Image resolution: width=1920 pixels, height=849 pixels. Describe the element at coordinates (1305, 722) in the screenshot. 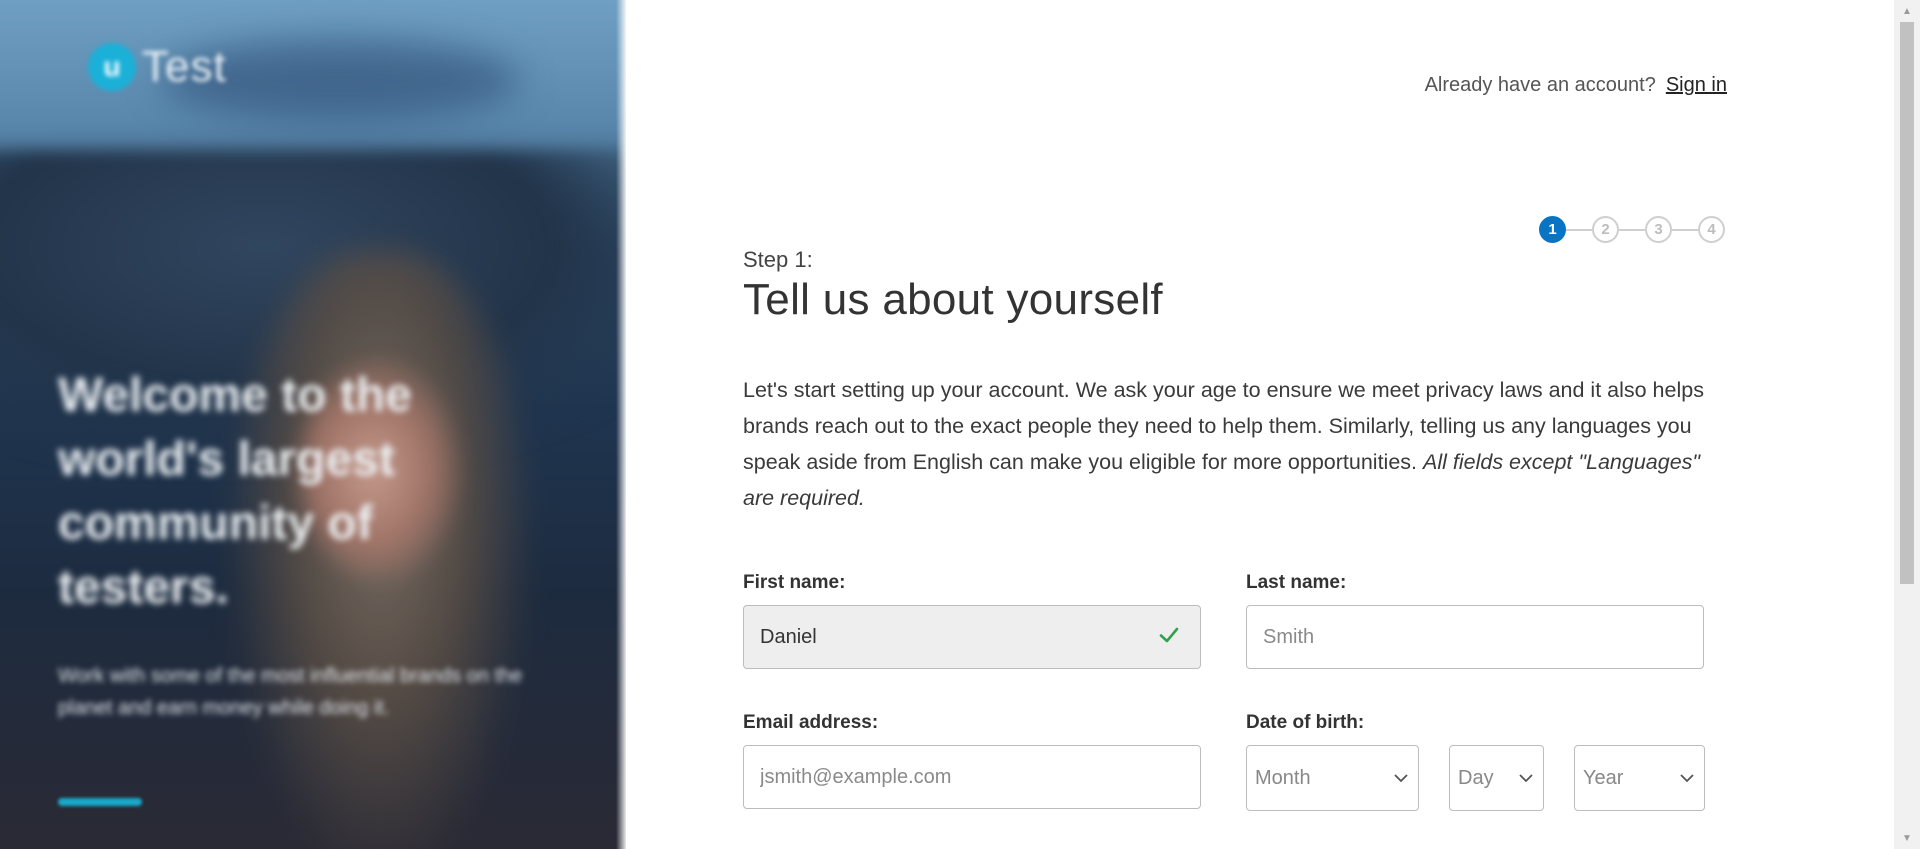

I see `dob-label: Date of birth:` at that location.